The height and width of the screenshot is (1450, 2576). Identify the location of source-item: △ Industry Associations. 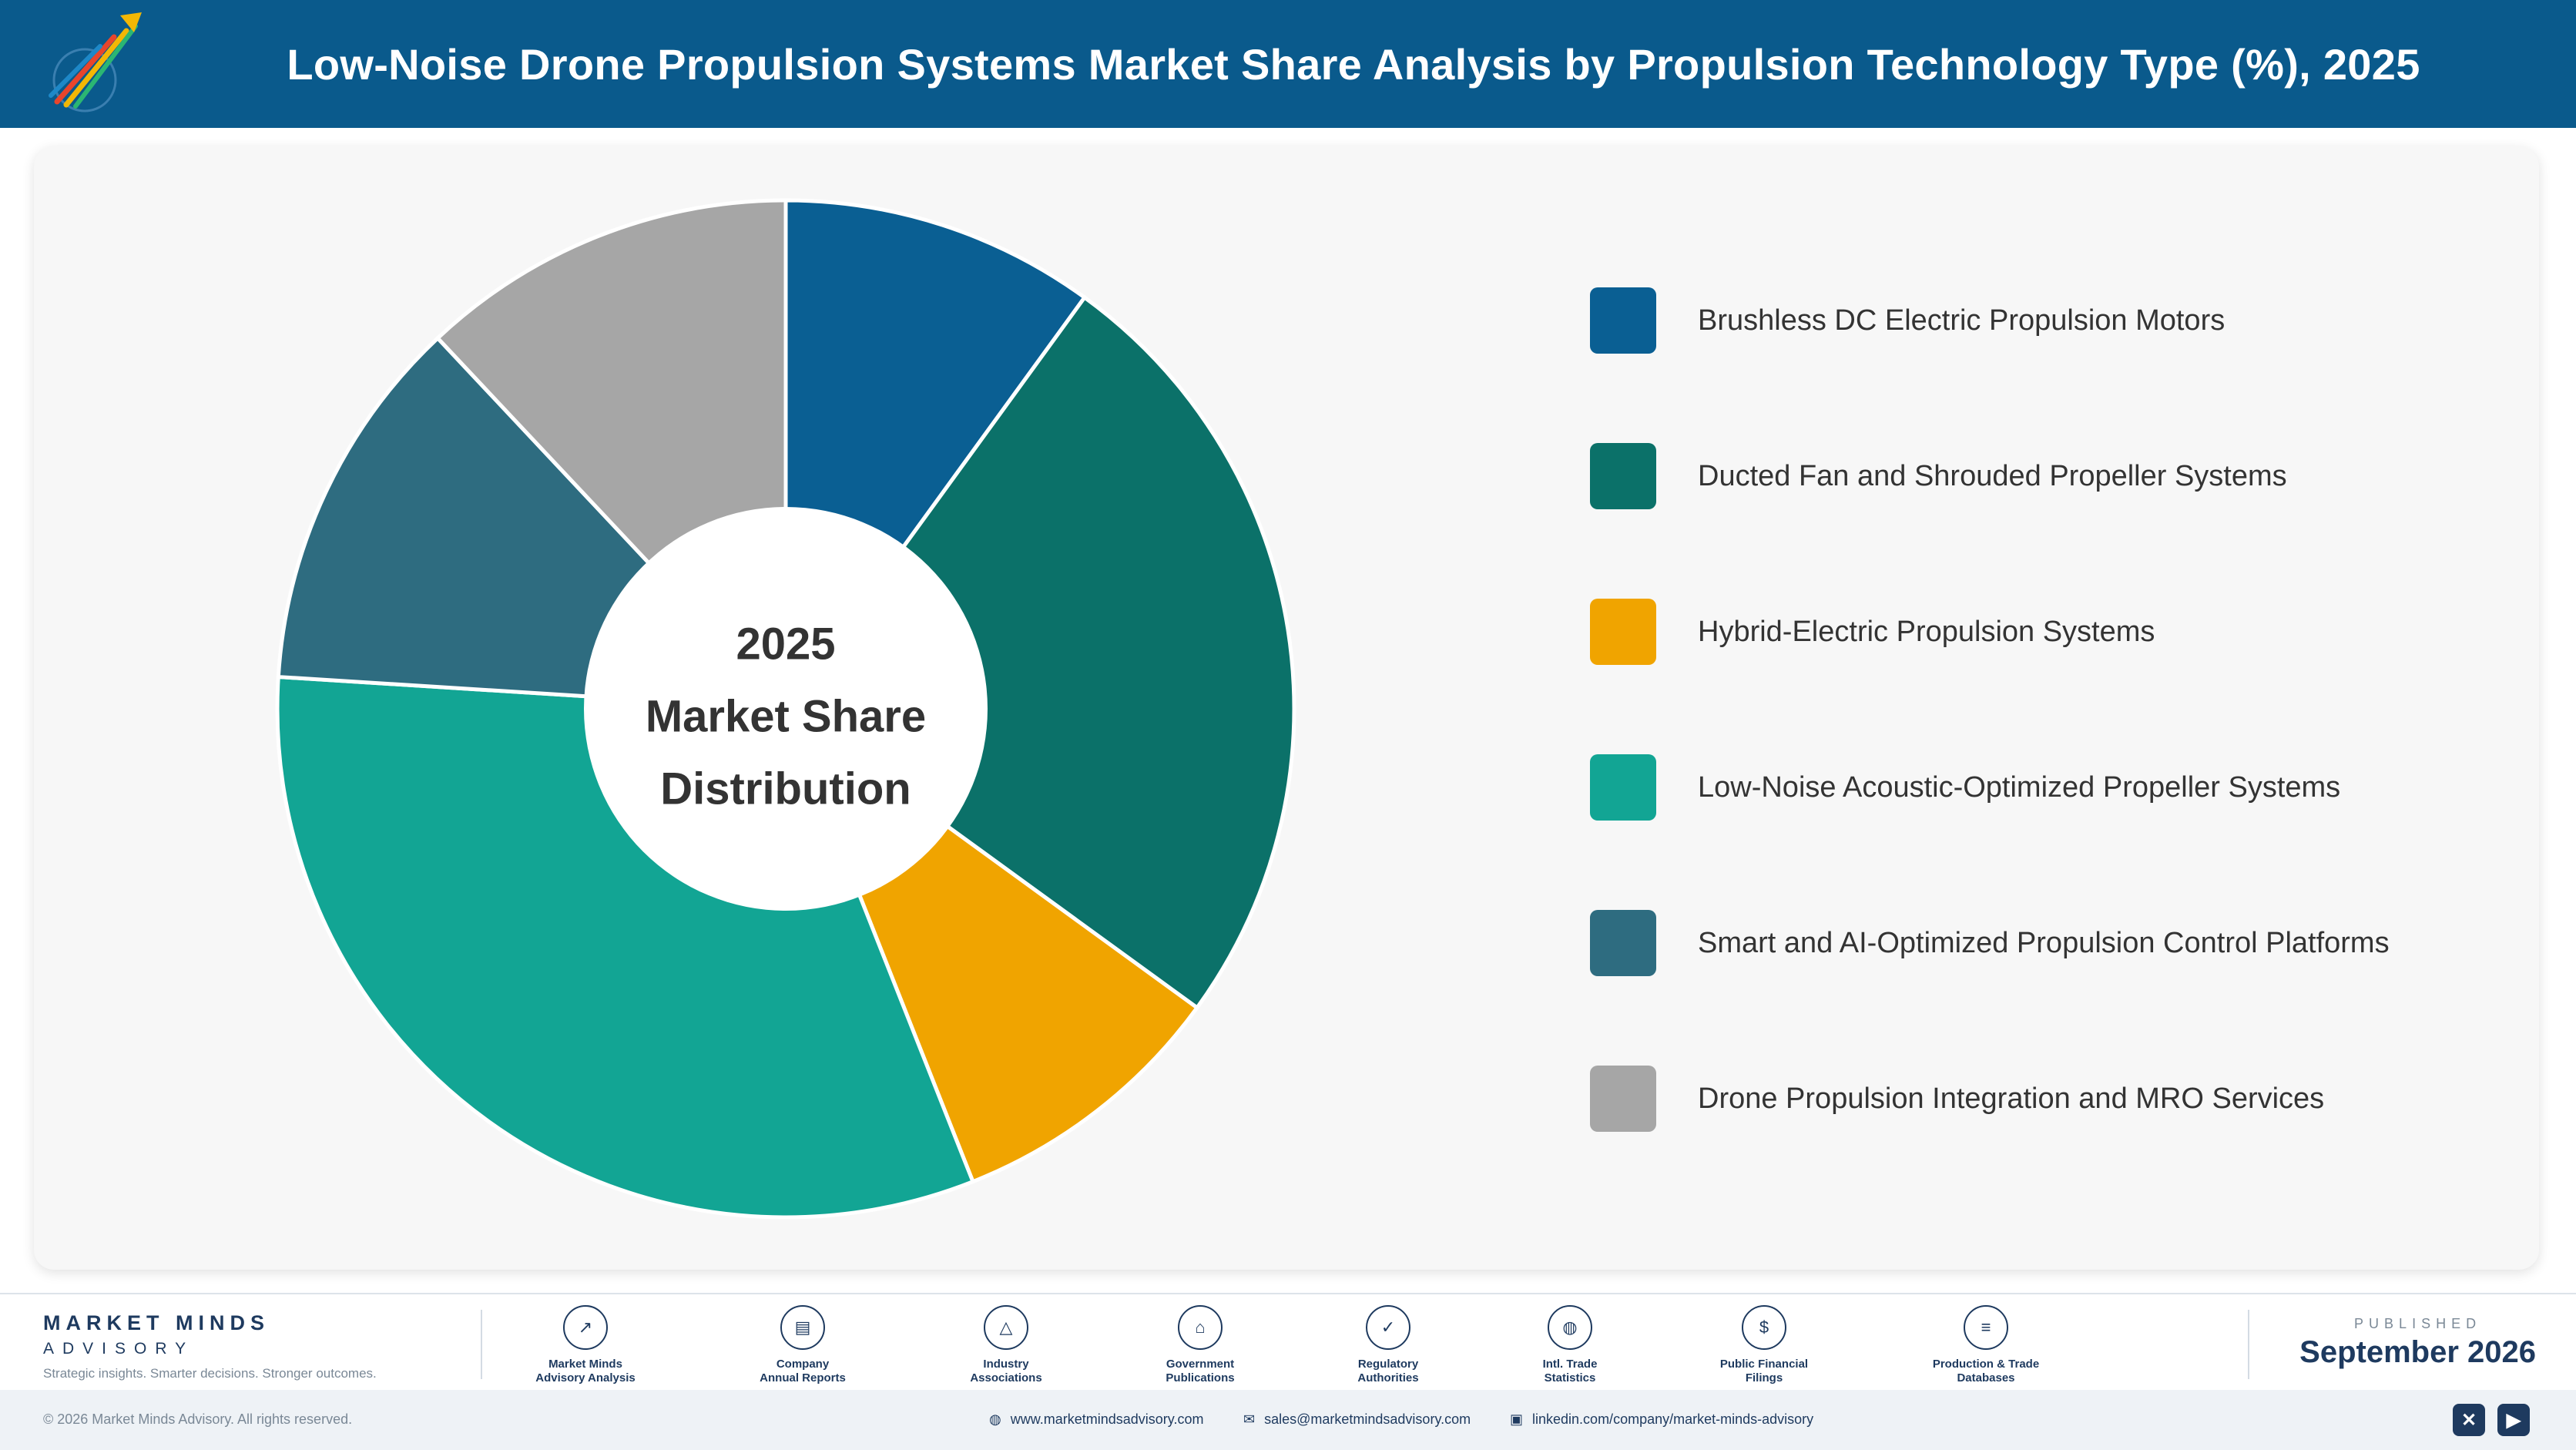
(1006, 1345).